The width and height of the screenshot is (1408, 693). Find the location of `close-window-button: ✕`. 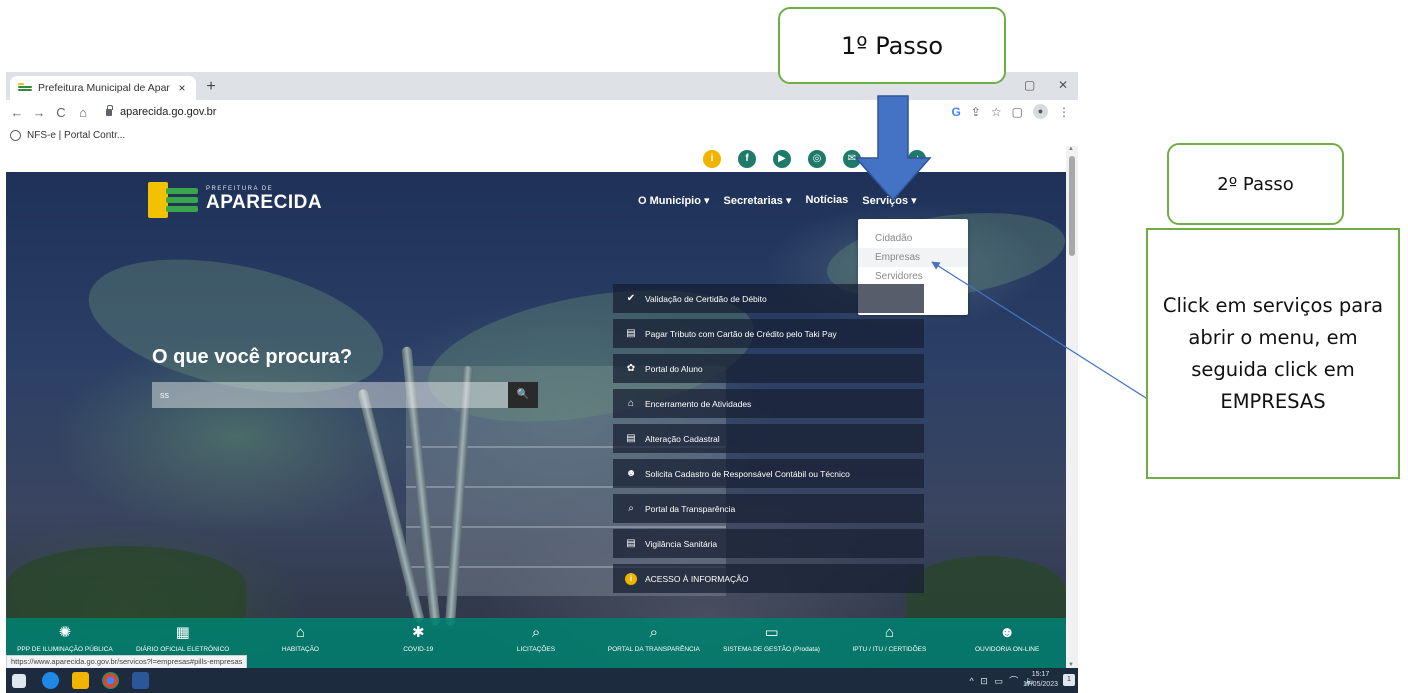

close-window-button: ✕ is located at coordinates (1063, 85).